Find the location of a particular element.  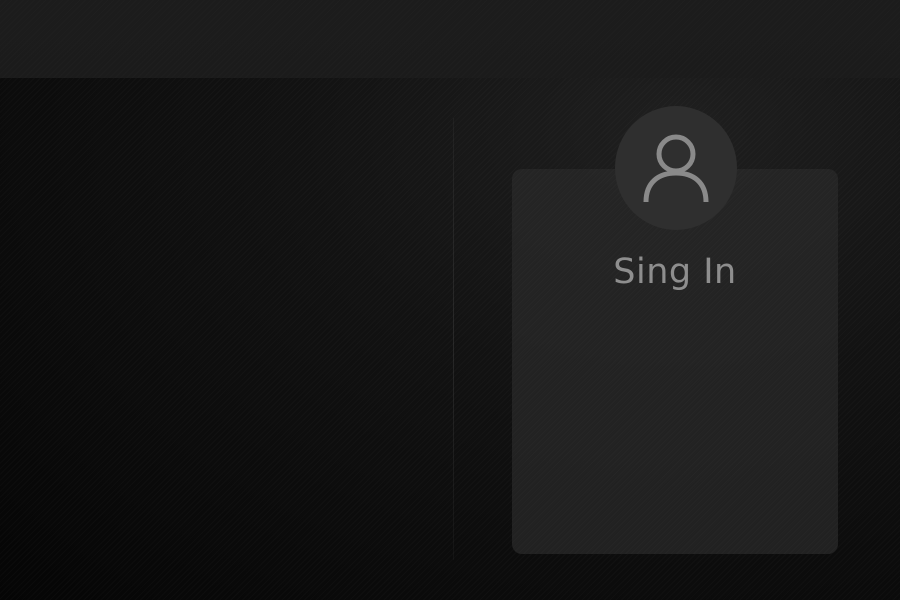

avatar is located at coordinates (676, 168).